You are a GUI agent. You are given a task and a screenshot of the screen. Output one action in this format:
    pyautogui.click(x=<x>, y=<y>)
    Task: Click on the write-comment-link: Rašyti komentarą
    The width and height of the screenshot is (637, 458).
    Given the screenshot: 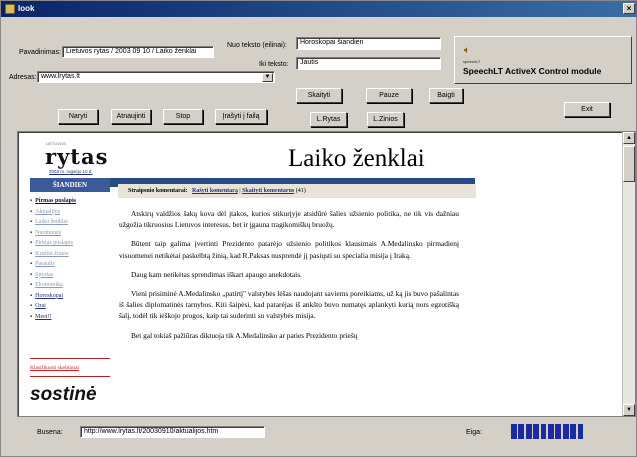 What is the action you would take?
    pyautogui.click(x=215, y=191)
    